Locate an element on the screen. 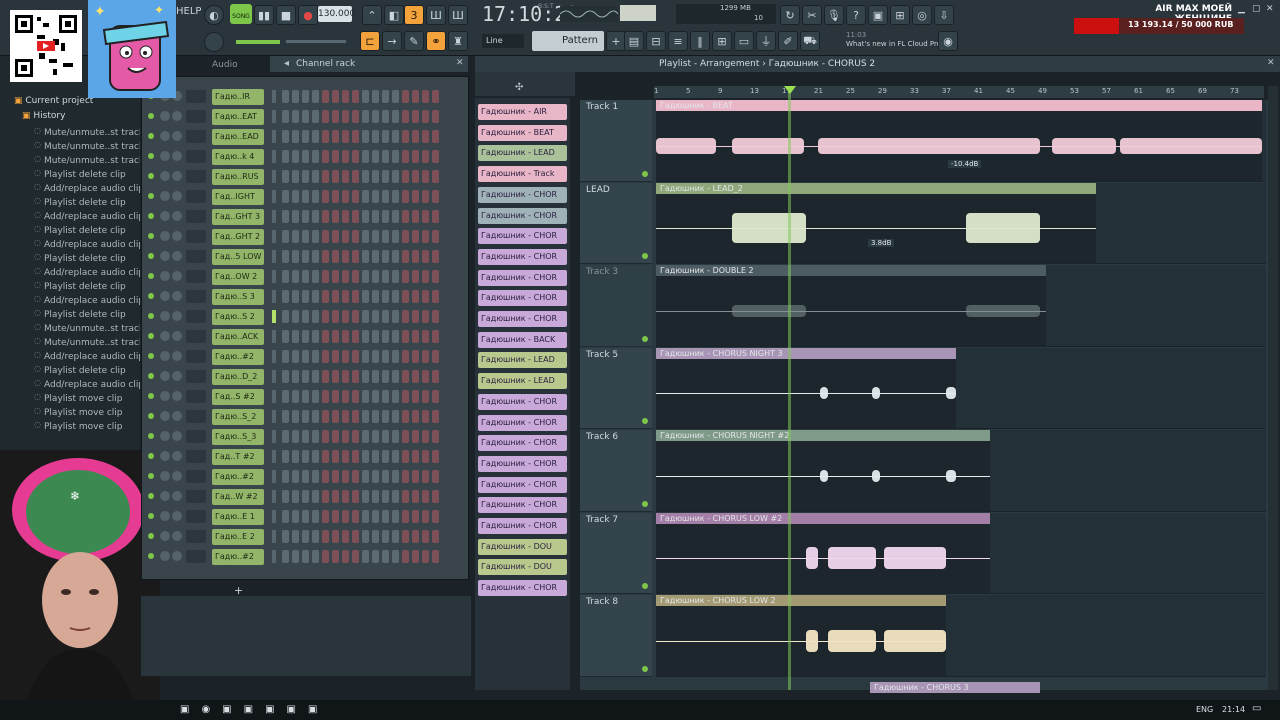 The image size is (1280, 720). cut-icon: ✂ is located at coordinates (812, 15).